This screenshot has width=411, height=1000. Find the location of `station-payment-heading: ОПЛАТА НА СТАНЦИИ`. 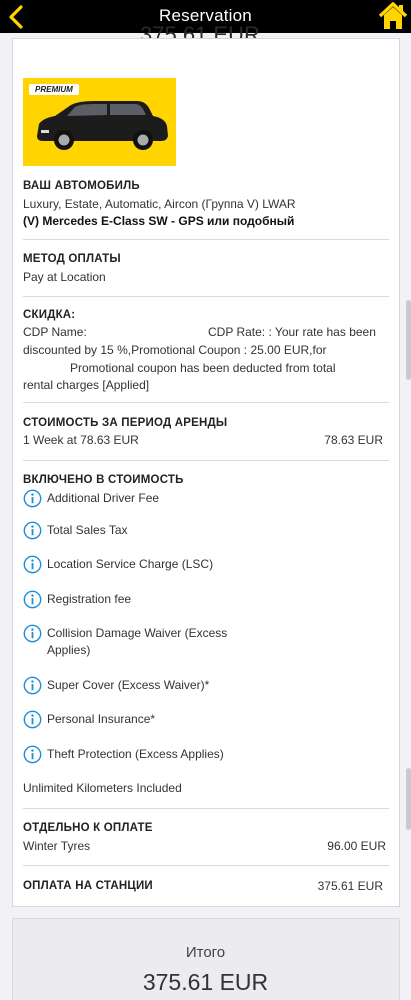

station-payment-heading: ОПЛАТА НА СТАНЦИИ is located at coordinates (88, 886).